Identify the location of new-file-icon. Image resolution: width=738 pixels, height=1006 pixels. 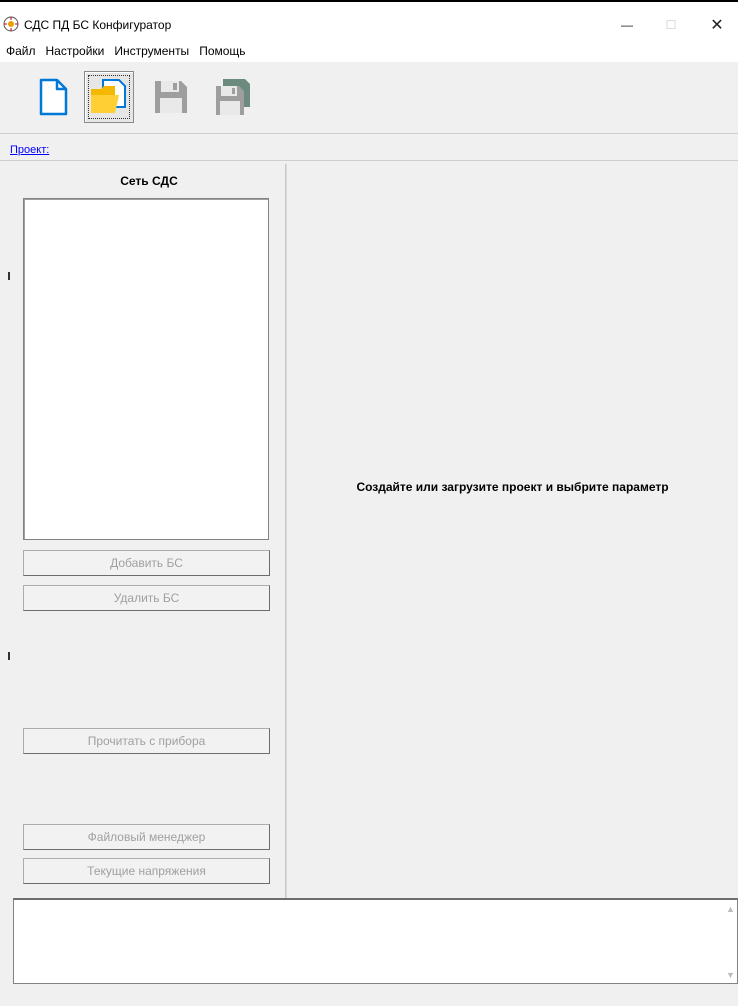
(53, 97).